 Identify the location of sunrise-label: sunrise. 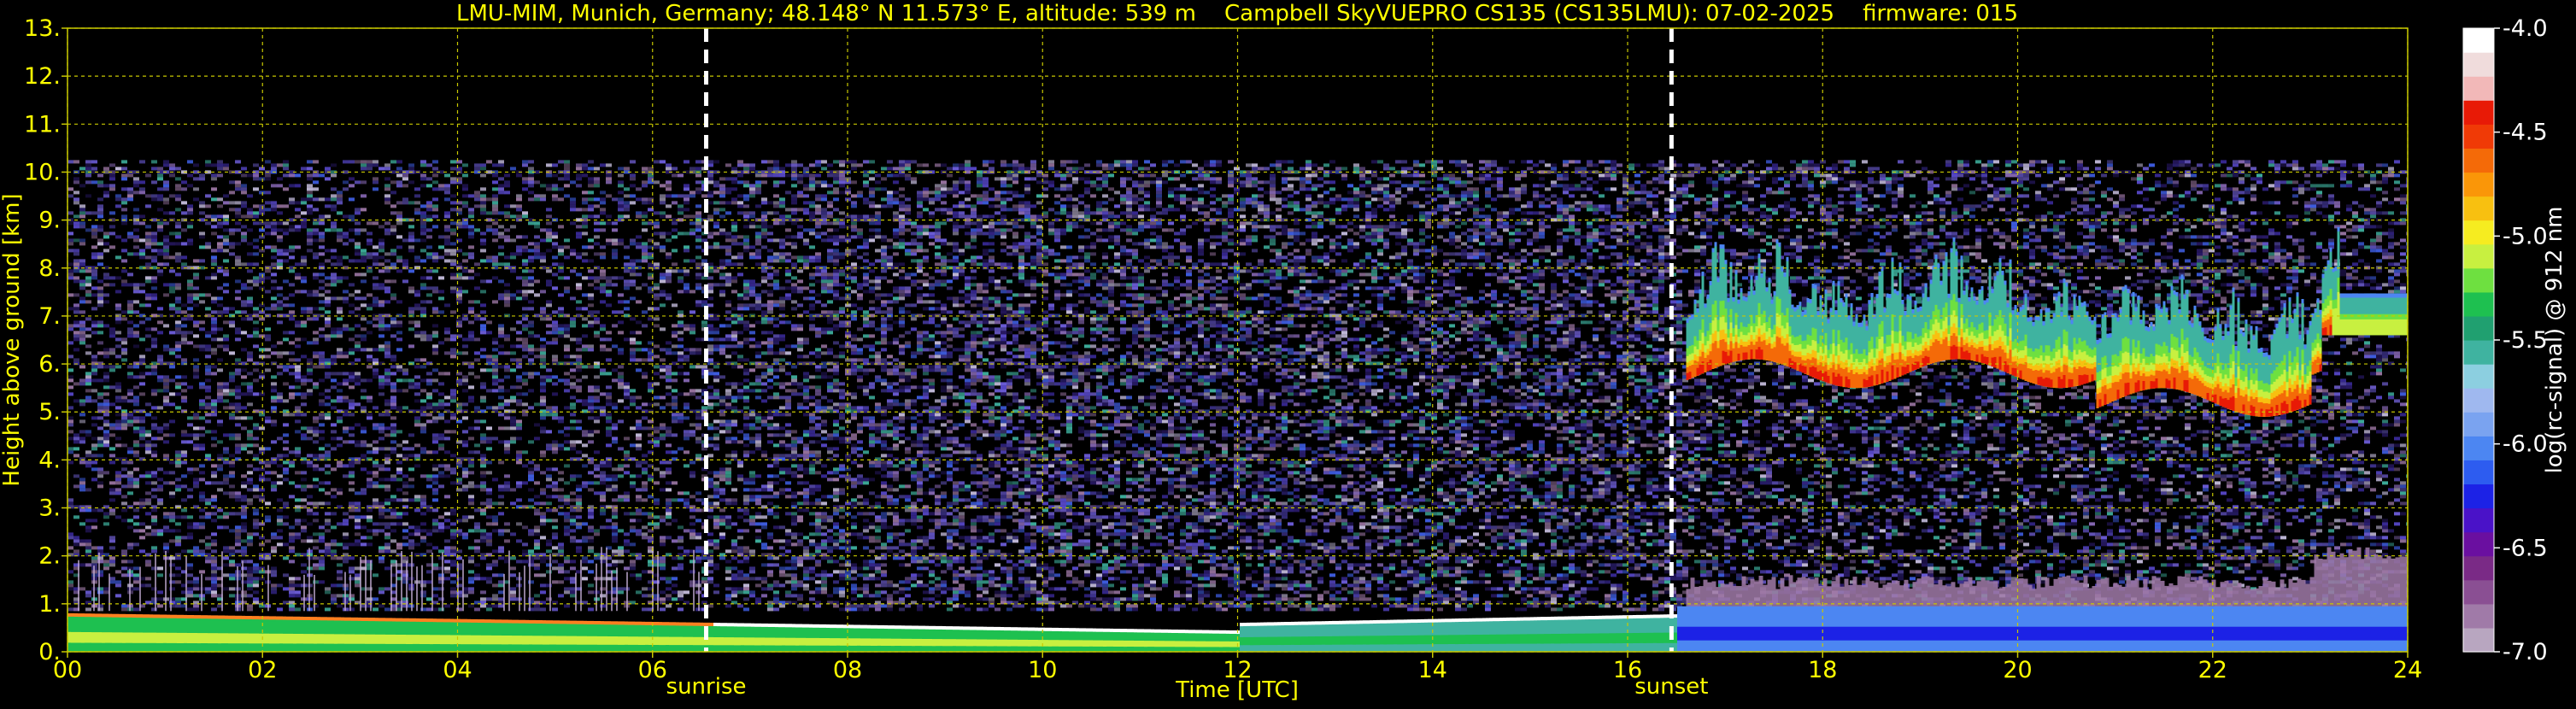
(706, 687).